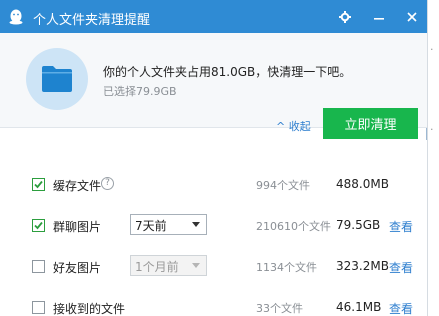 This screenshot has height=316, width=439. What do you see at coordinates (151, 226) in the screenshot?
I see `dropdown-value: 7天前` at bounding box center [151, 226].